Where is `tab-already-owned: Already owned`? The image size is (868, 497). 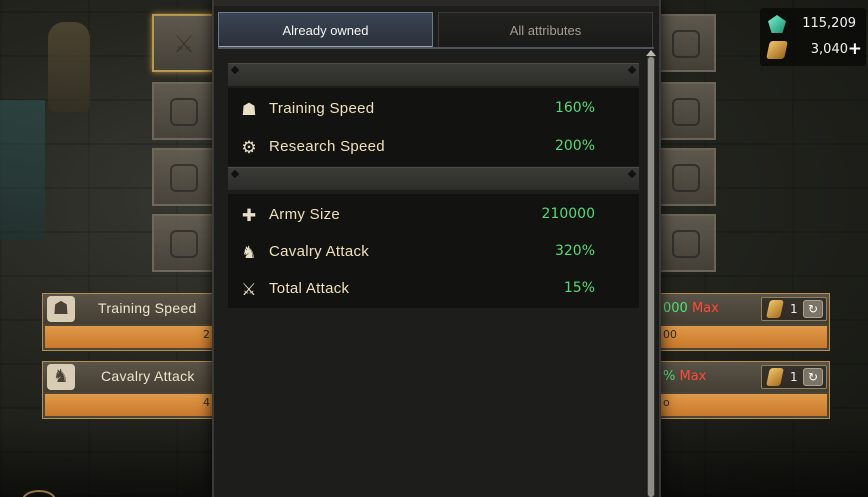
tab-already-owned: Already owned is located at coordinates (325, 30).